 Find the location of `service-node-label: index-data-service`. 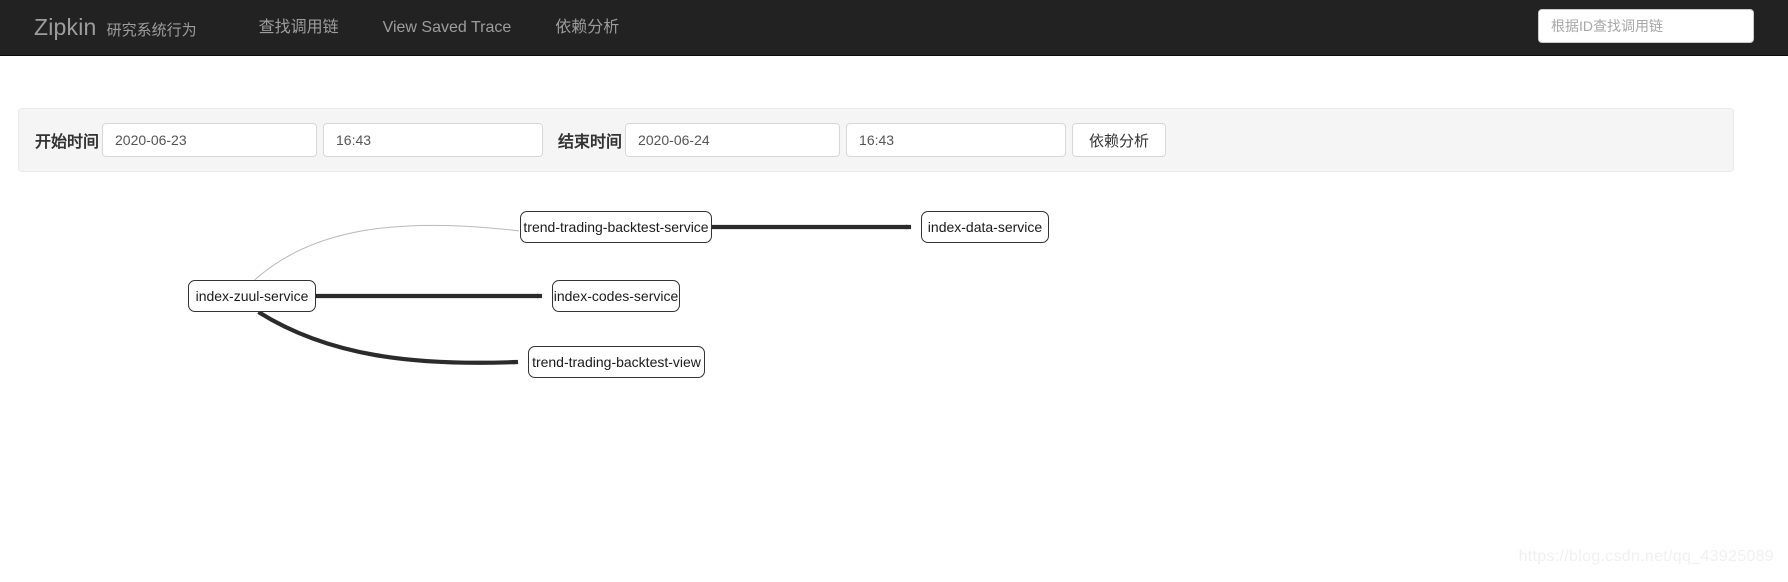

service-node-label: index-data-service is located at coordinates (985, 227).